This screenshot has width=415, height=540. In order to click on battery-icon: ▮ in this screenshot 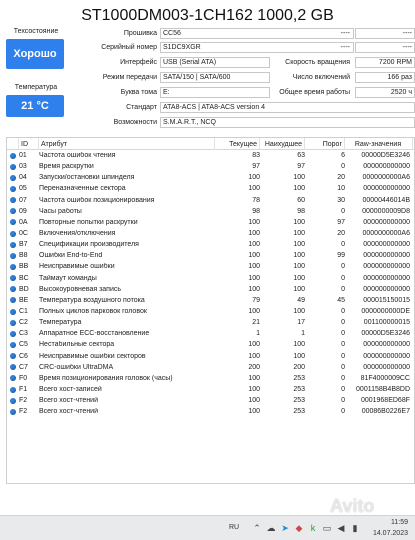, I will do `click(355, 528)`.